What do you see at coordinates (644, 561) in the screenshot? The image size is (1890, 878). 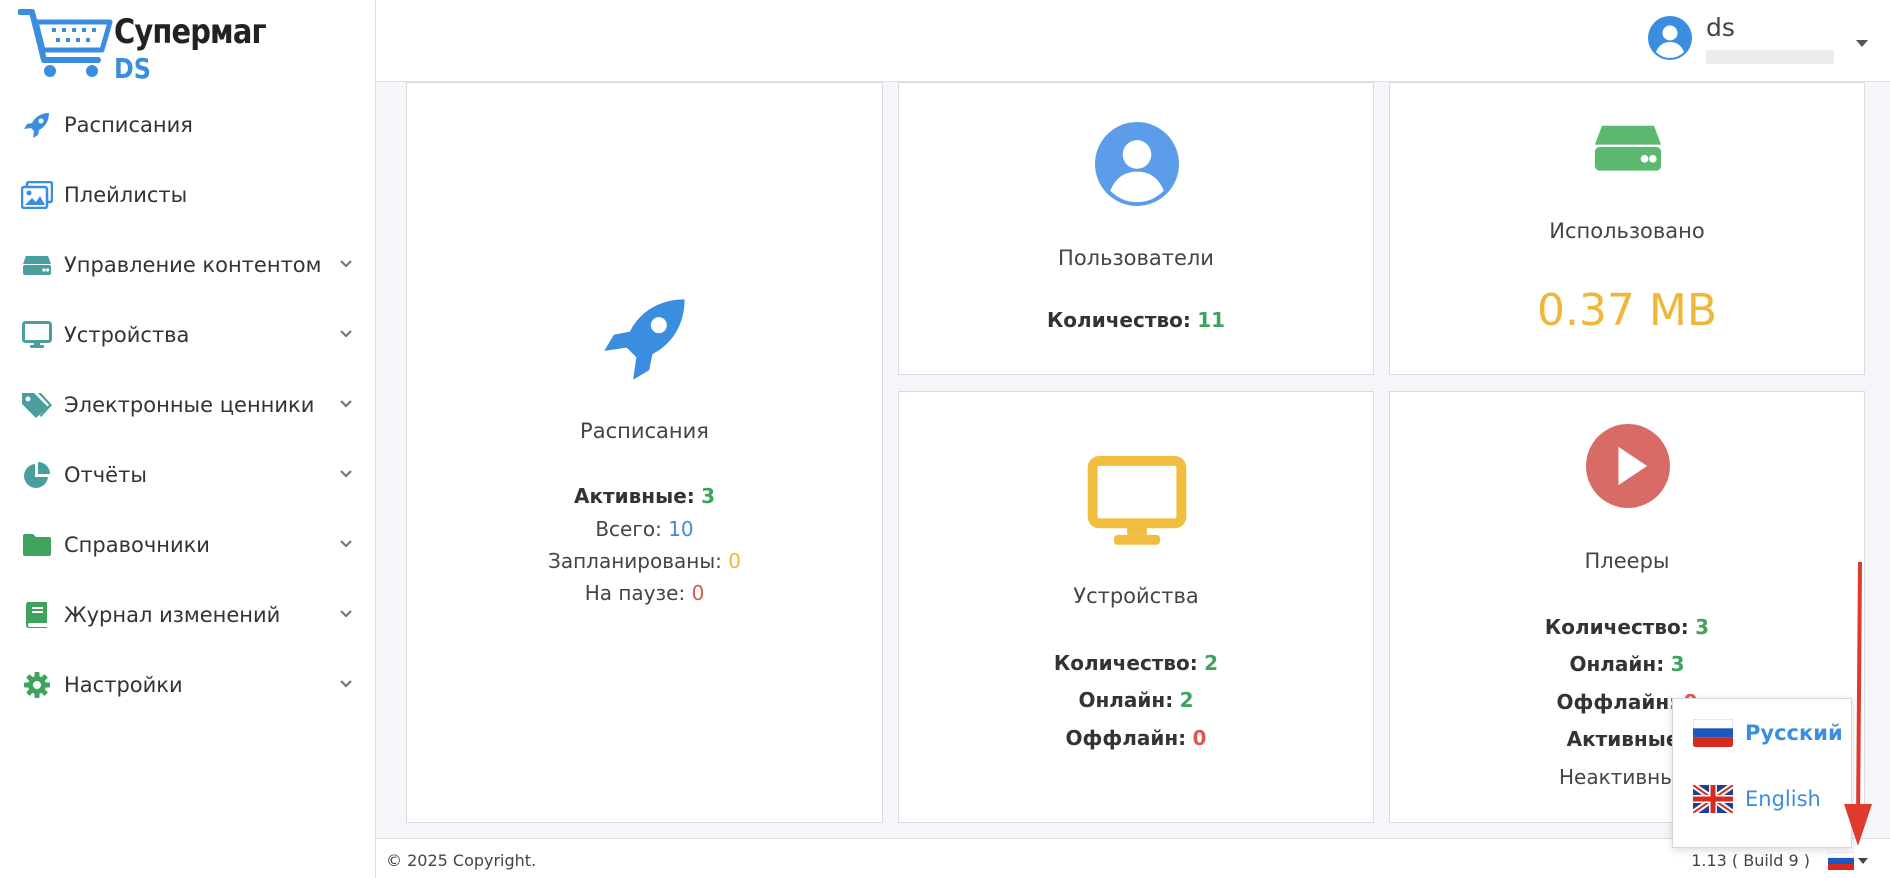 I see `planned-schedules: Запланированы: 0` at bounding box center [644, 561].